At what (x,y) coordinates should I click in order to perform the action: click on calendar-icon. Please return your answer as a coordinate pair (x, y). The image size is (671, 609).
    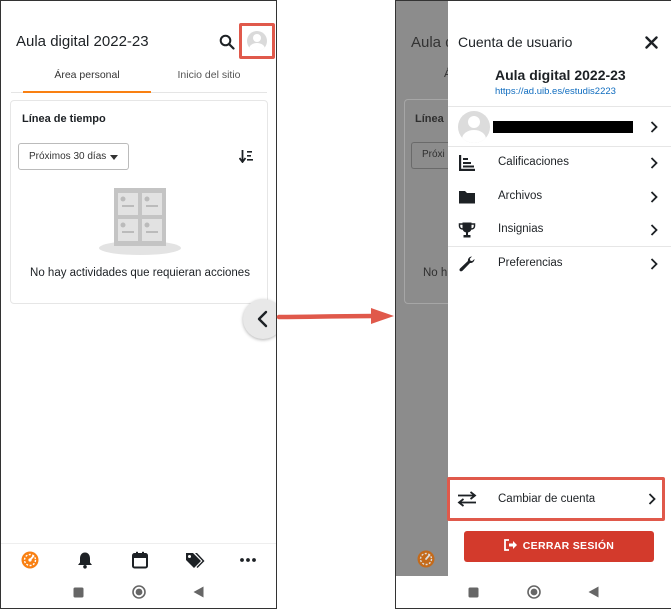
    Looking at the image, I should click on (140, 560).